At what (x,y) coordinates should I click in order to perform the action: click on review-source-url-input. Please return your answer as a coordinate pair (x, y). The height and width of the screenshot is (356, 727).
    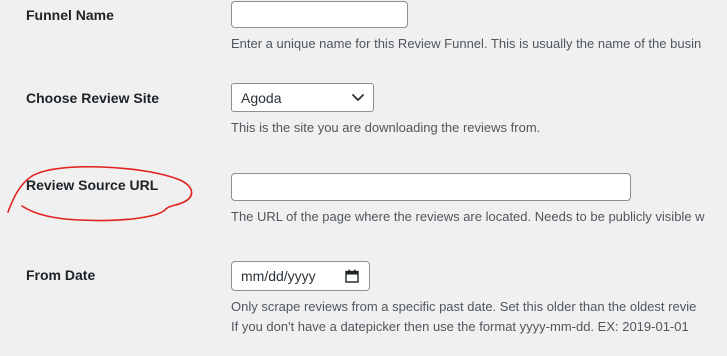
    Looking at the image, I should click on (431, 187).